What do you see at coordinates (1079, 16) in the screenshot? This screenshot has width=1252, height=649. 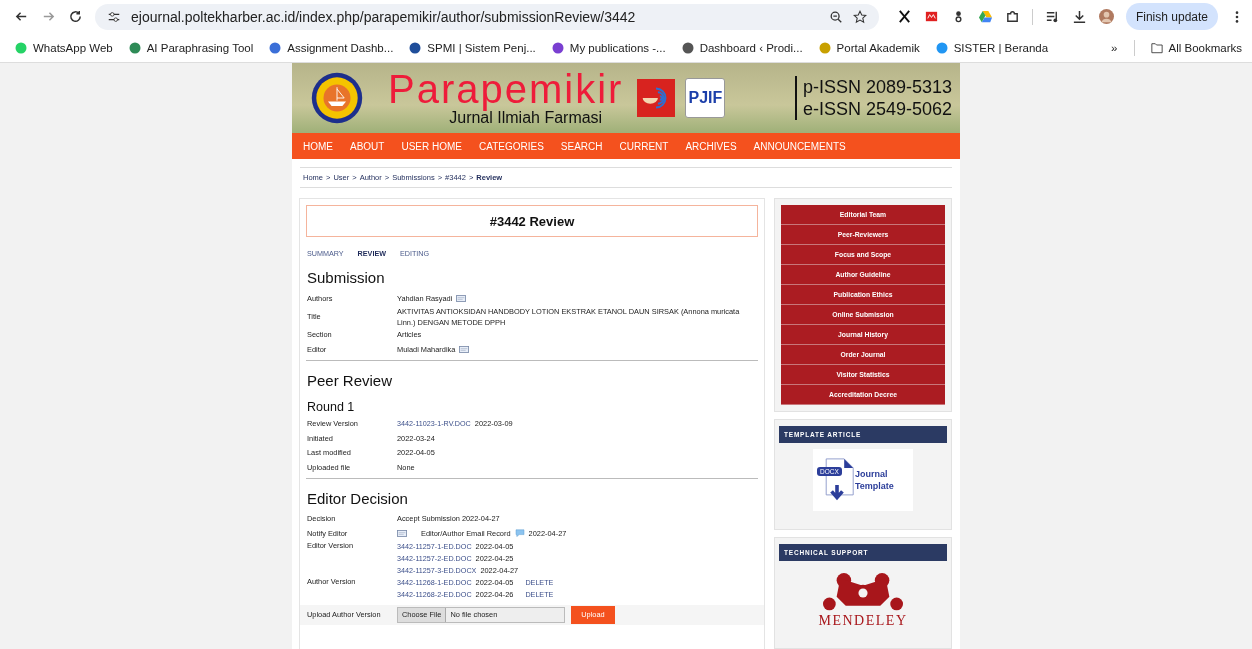 I see `download-icon` at bounding box center [1079, 16].